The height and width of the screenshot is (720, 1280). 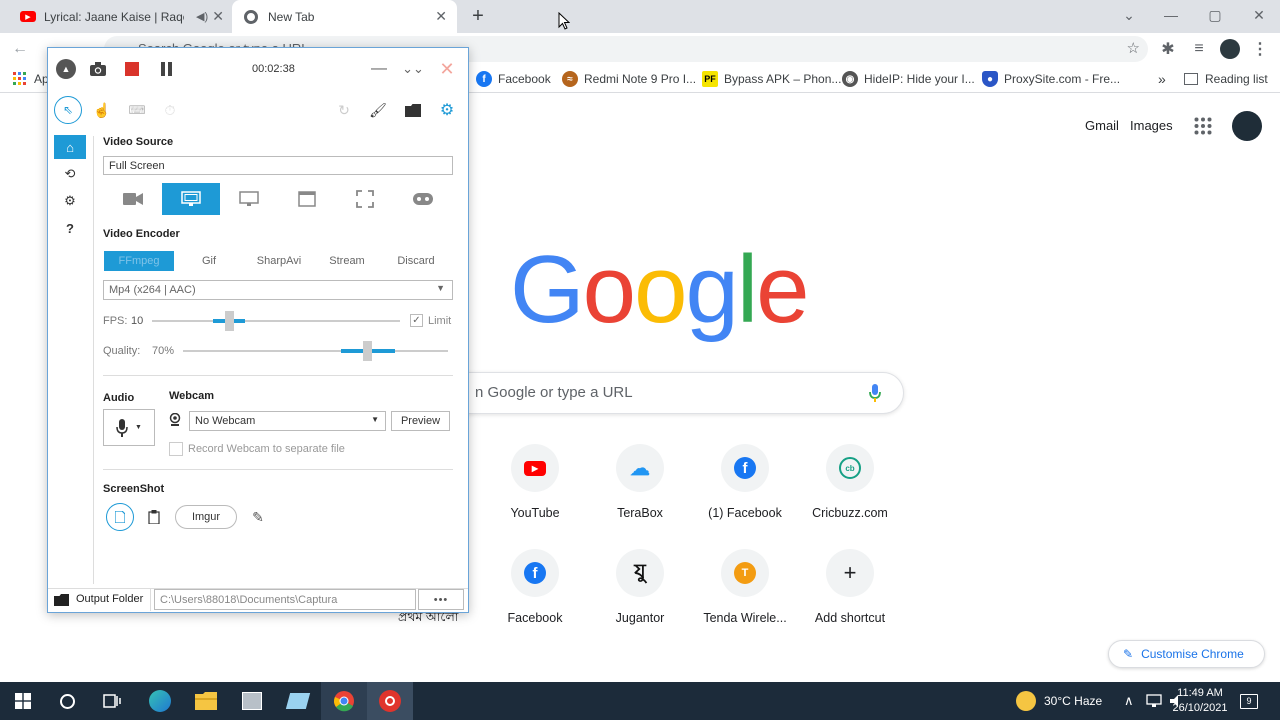 What do you see at coordinates (441, 599) in the screenshot?
I see `browse-folder-button: •••` at bounding box center [441, 599].